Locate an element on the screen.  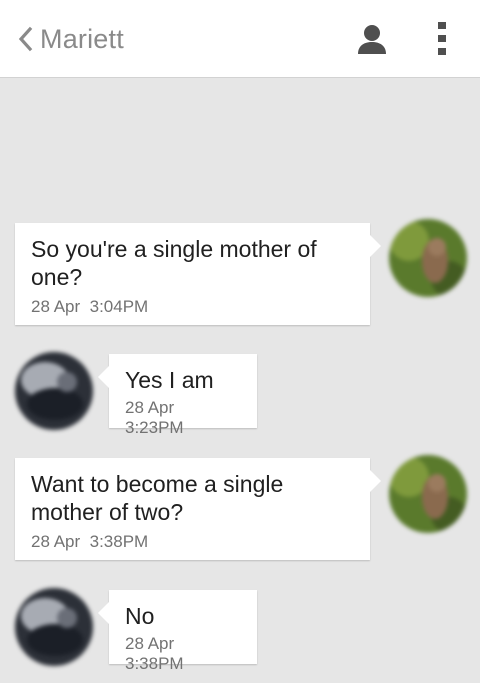
back-button: Mariett is located at coordinates (69, 39).